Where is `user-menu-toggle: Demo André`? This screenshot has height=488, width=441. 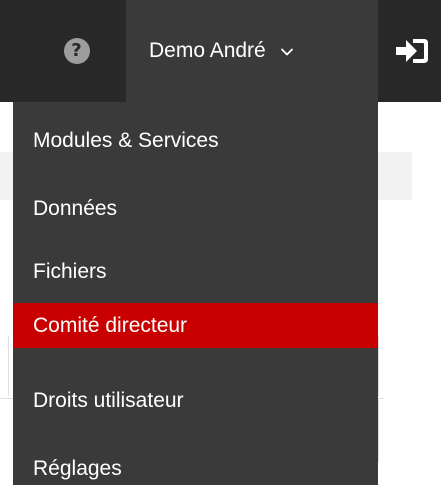 user-menu-toggle: Demo André is located at coordinates (252, 51).